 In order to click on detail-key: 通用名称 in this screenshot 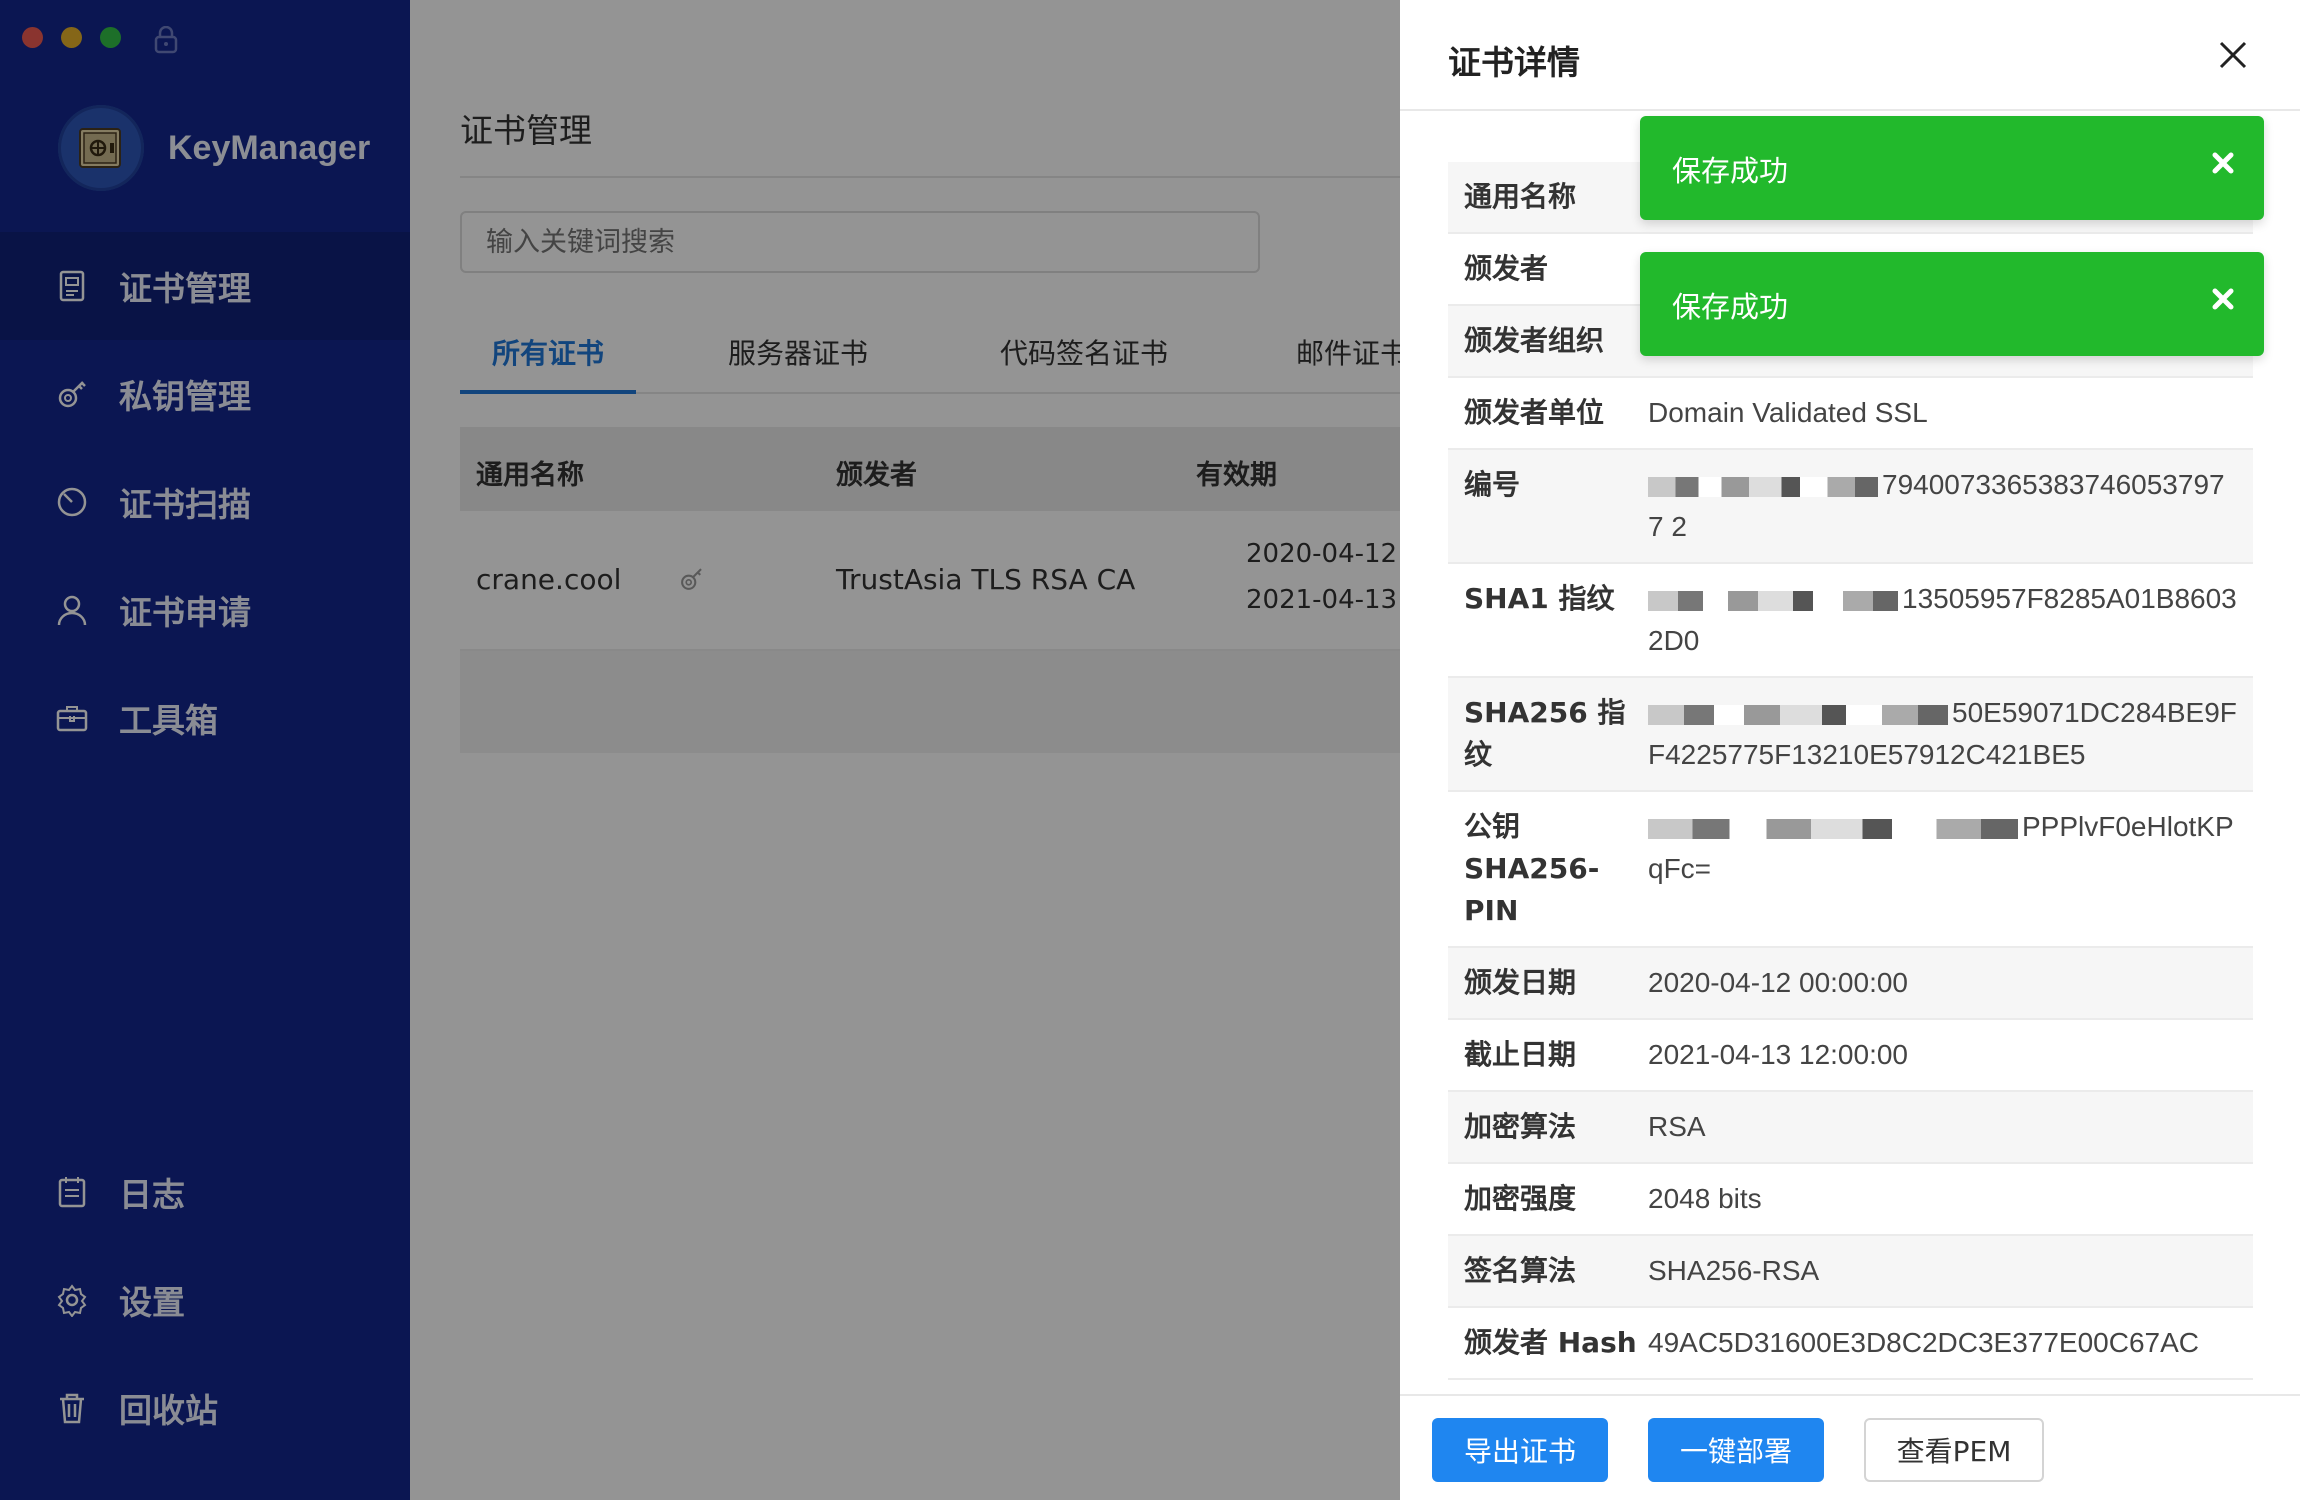, I will do `click(1520, 196)`.